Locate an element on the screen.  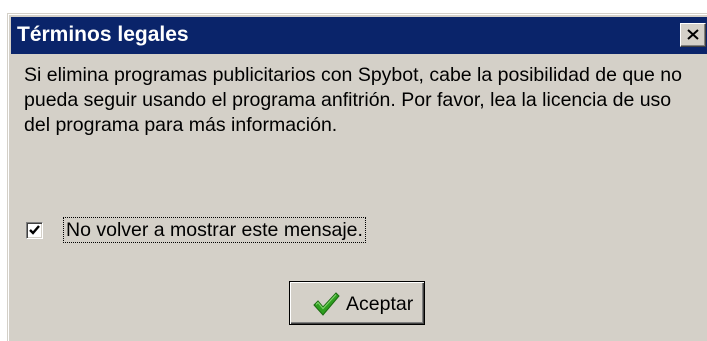
close-button is located at coordinates (693, 35).